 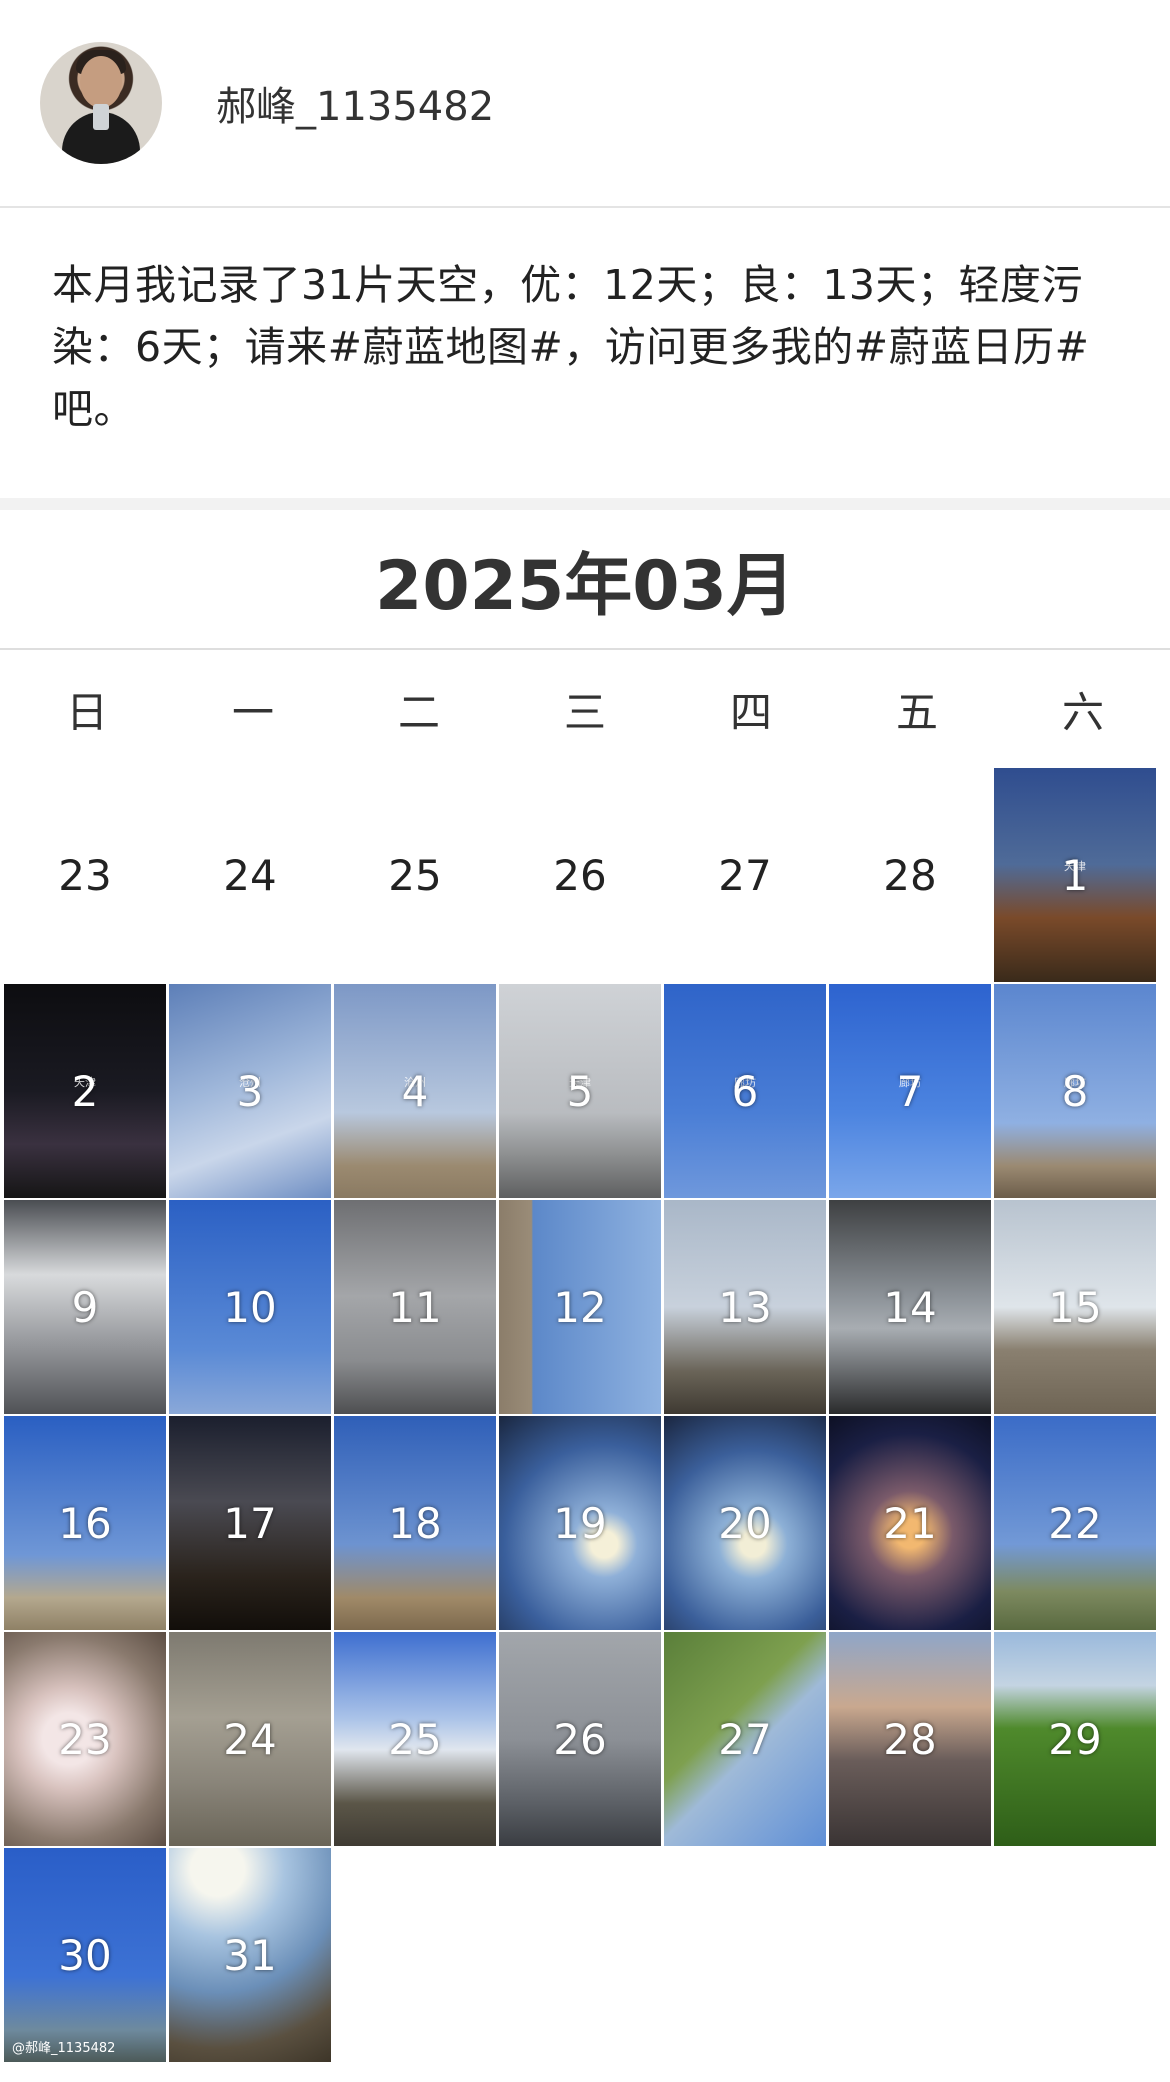 What do you see at coordinates (250, 875) in the screenshot?
I see `prev-month-day: 24` at bounding box center [250, 875].